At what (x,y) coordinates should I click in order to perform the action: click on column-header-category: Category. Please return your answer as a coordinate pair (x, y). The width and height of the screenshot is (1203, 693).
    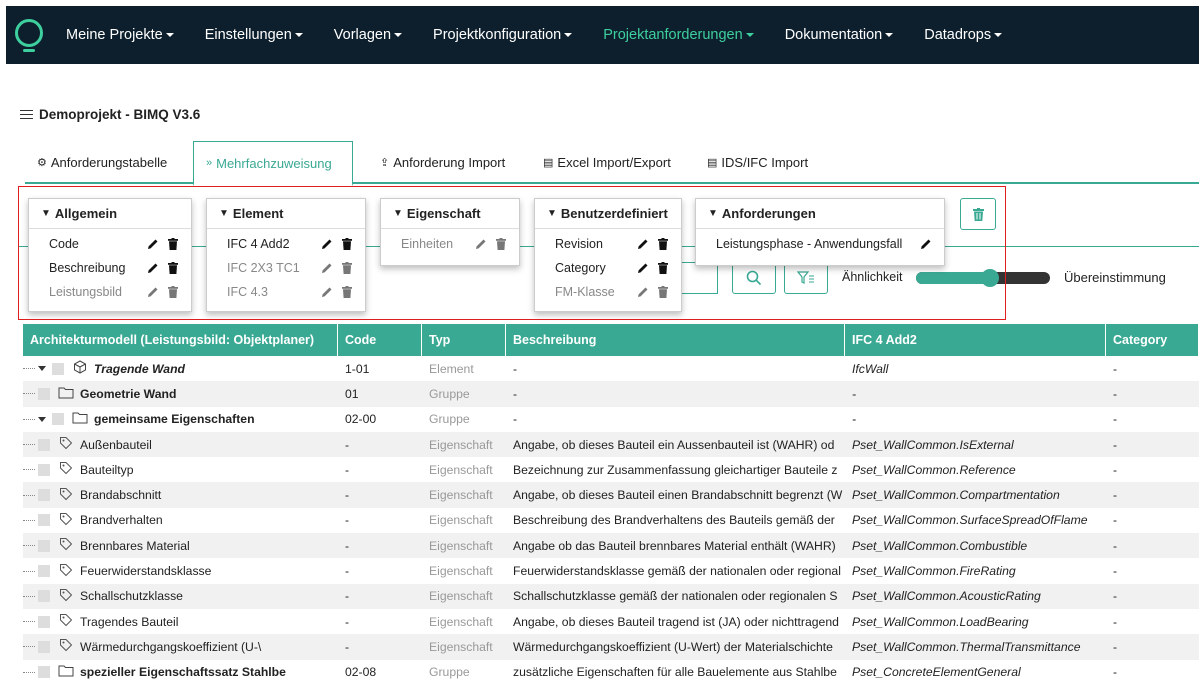
    Looking at the image, I should click on (1152, 340).